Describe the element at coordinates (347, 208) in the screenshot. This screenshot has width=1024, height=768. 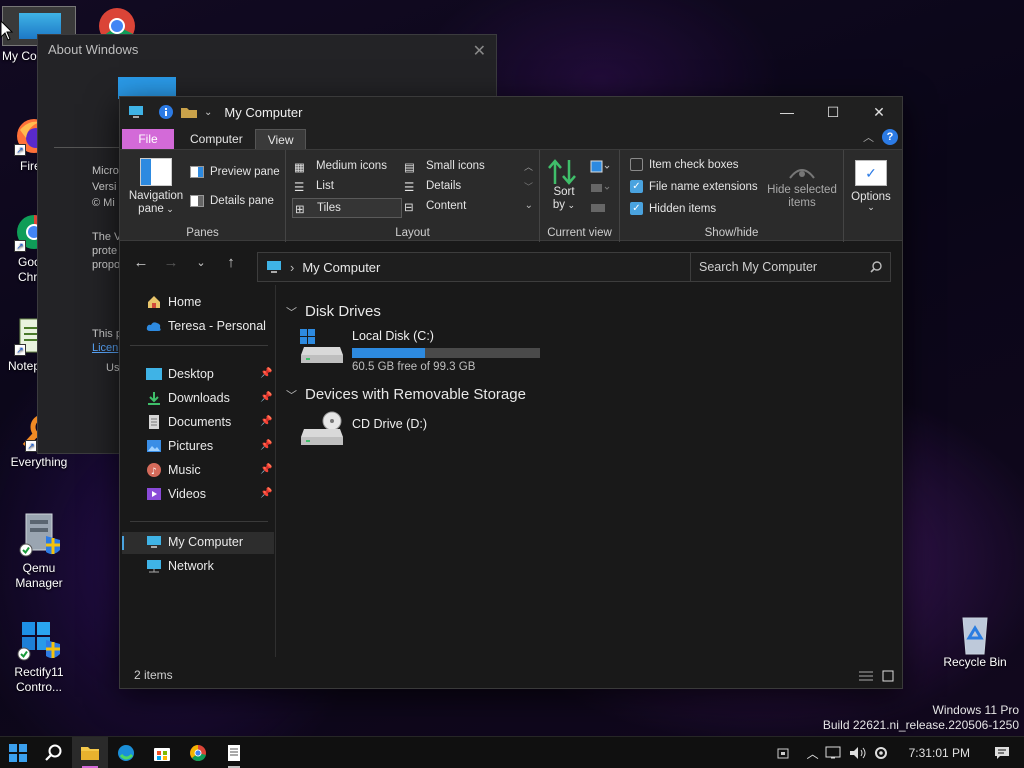
I see `layout-tiles: ⊞ Tiles` at that location.